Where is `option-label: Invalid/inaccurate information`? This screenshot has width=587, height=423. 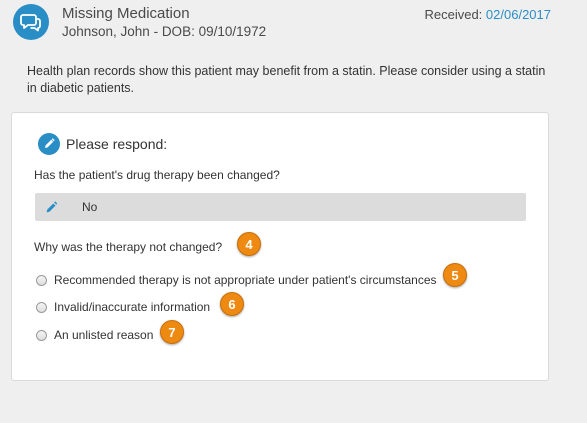 option-label: Invalid/inaccurate information is located at coordinates (132, 307).